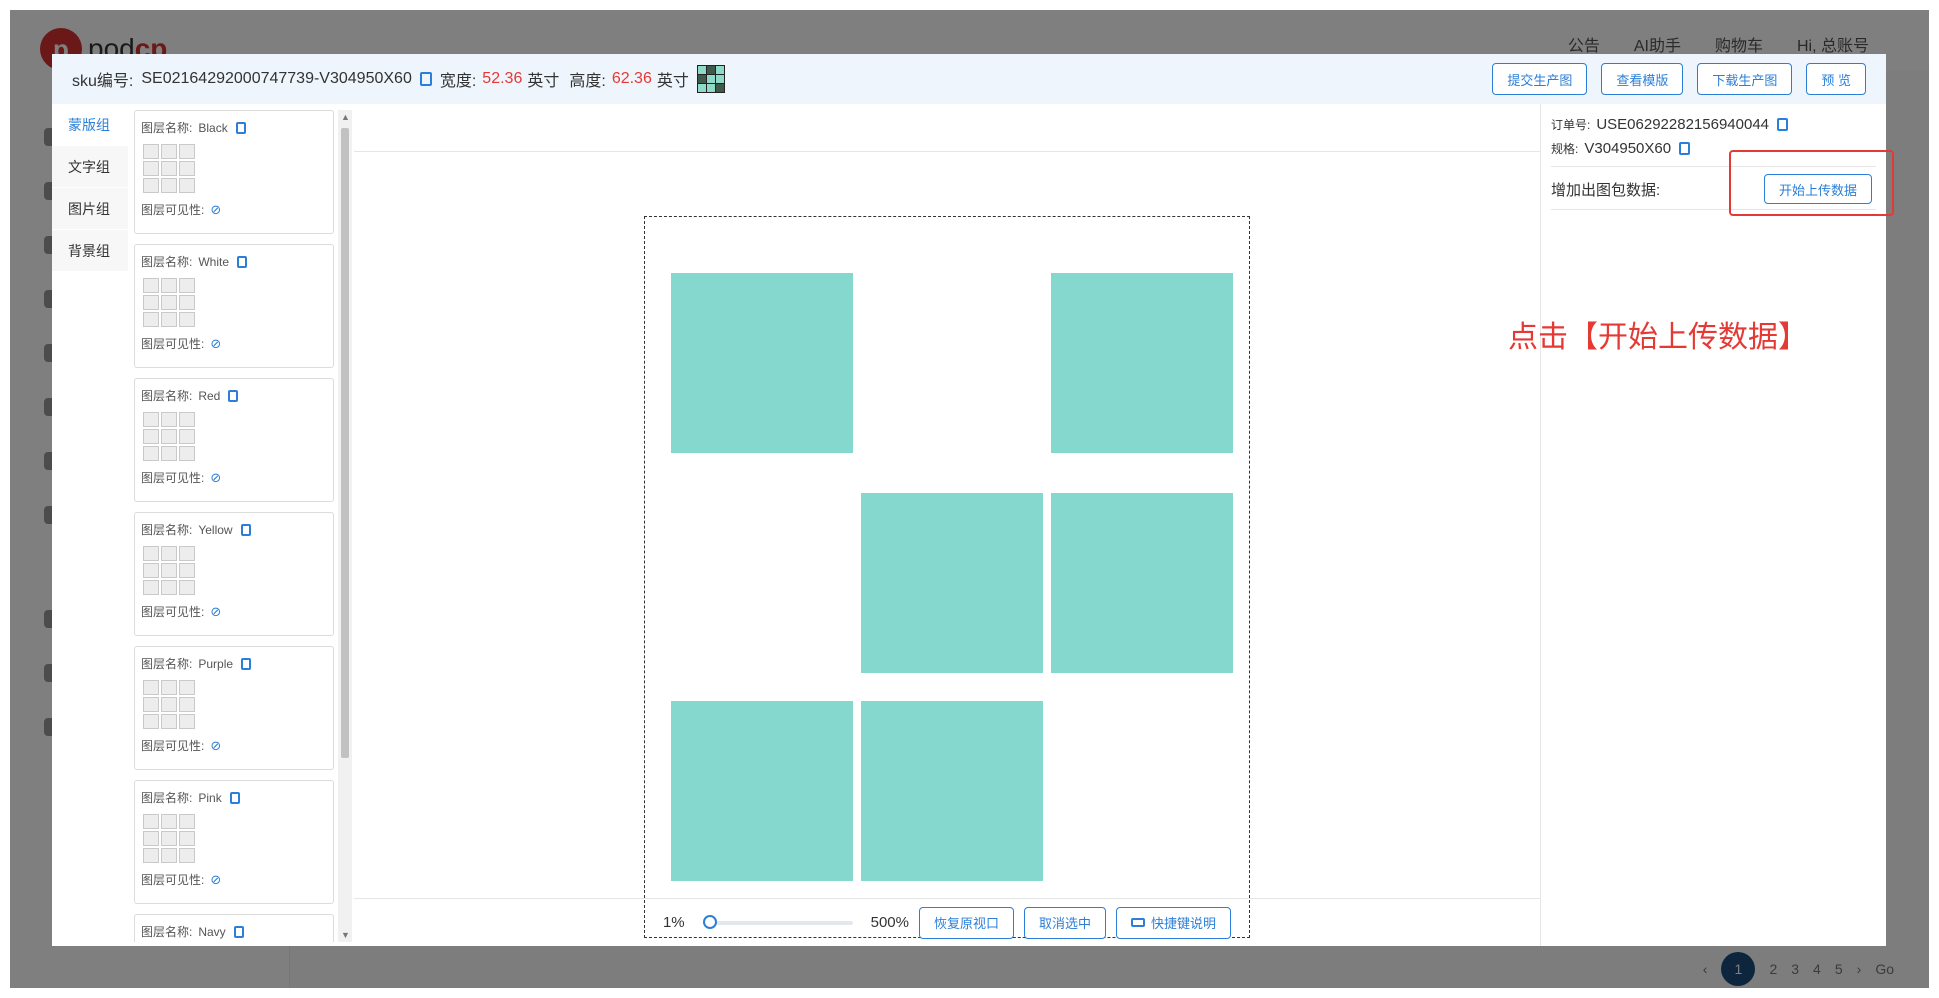 The image size is (1939, 998). What do you see at coordinates (234, 529) in the screenshot?
I see `layer-name-row: 图层名称: Yellow` at bounding box center [234, 529].